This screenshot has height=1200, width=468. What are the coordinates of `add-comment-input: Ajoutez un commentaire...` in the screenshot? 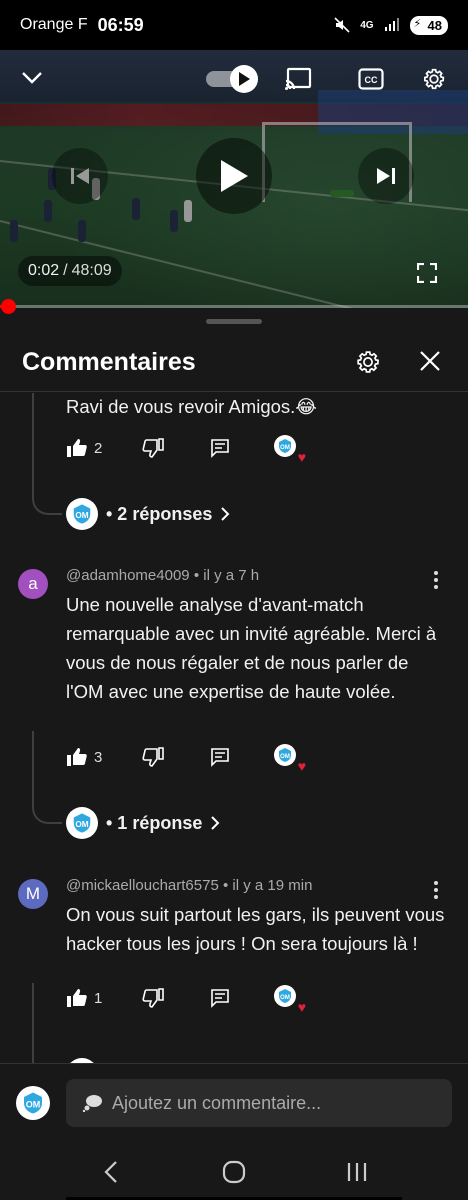 It's located at (259, 1103).